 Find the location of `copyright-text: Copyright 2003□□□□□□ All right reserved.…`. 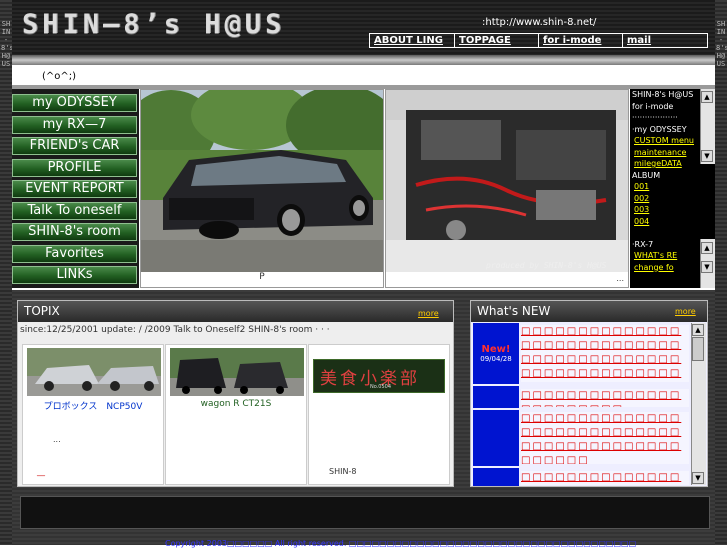

copyright-text: Copyright 2003□□□□□□ All right reserved.… is located at coordinates (401, 543).